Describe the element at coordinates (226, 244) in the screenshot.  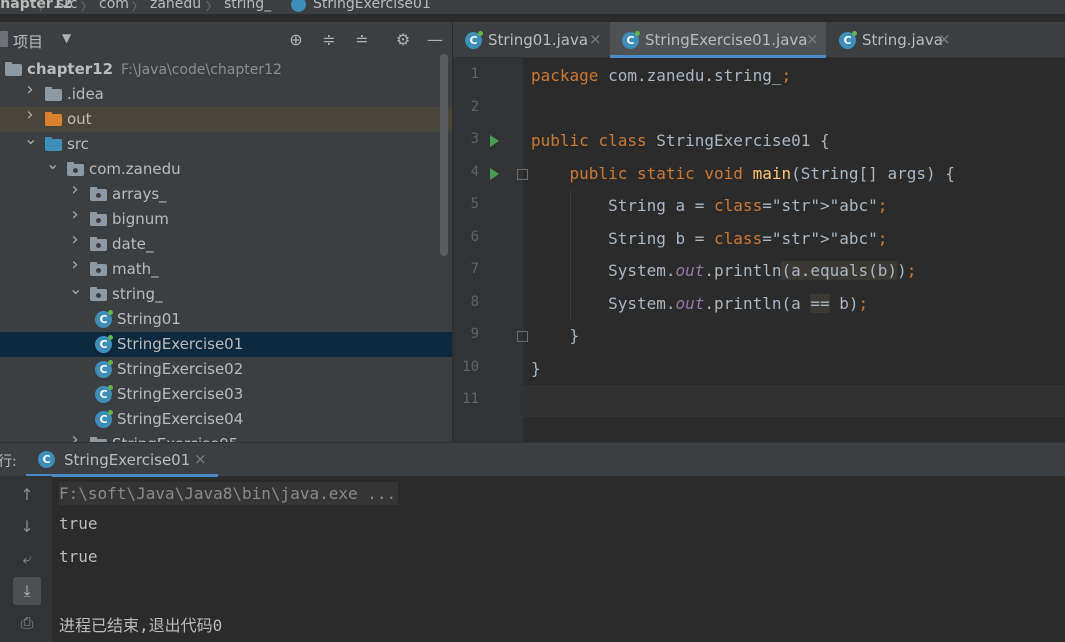
I see `tree-item-package: › date_` at that location.